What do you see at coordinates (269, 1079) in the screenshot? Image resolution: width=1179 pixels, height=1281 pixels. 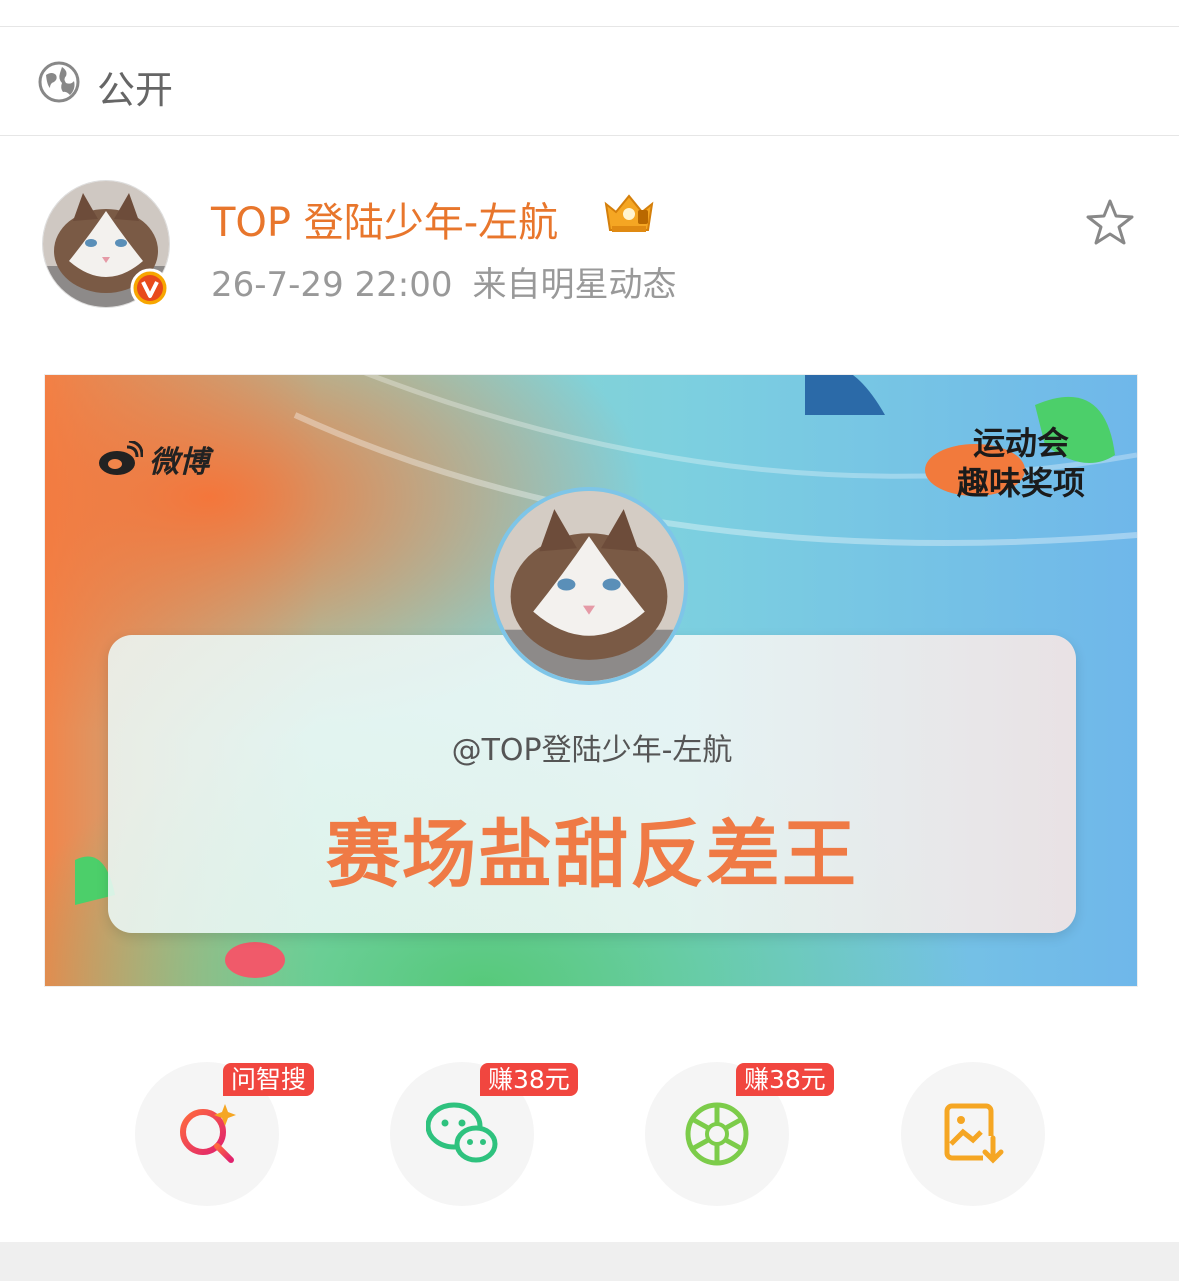 I see `ai-search-tag: 问智搜` at bounding box center [269, 1079].